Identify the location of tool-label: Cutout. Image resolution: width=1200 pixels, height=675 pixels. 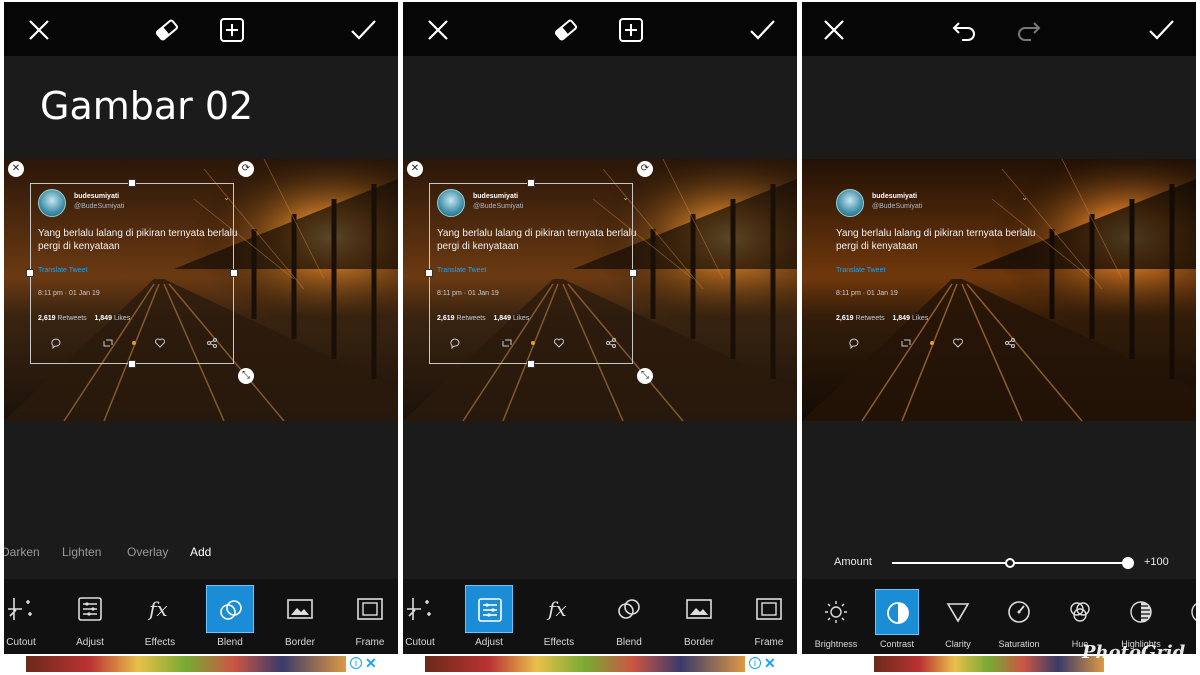
(21, 642).